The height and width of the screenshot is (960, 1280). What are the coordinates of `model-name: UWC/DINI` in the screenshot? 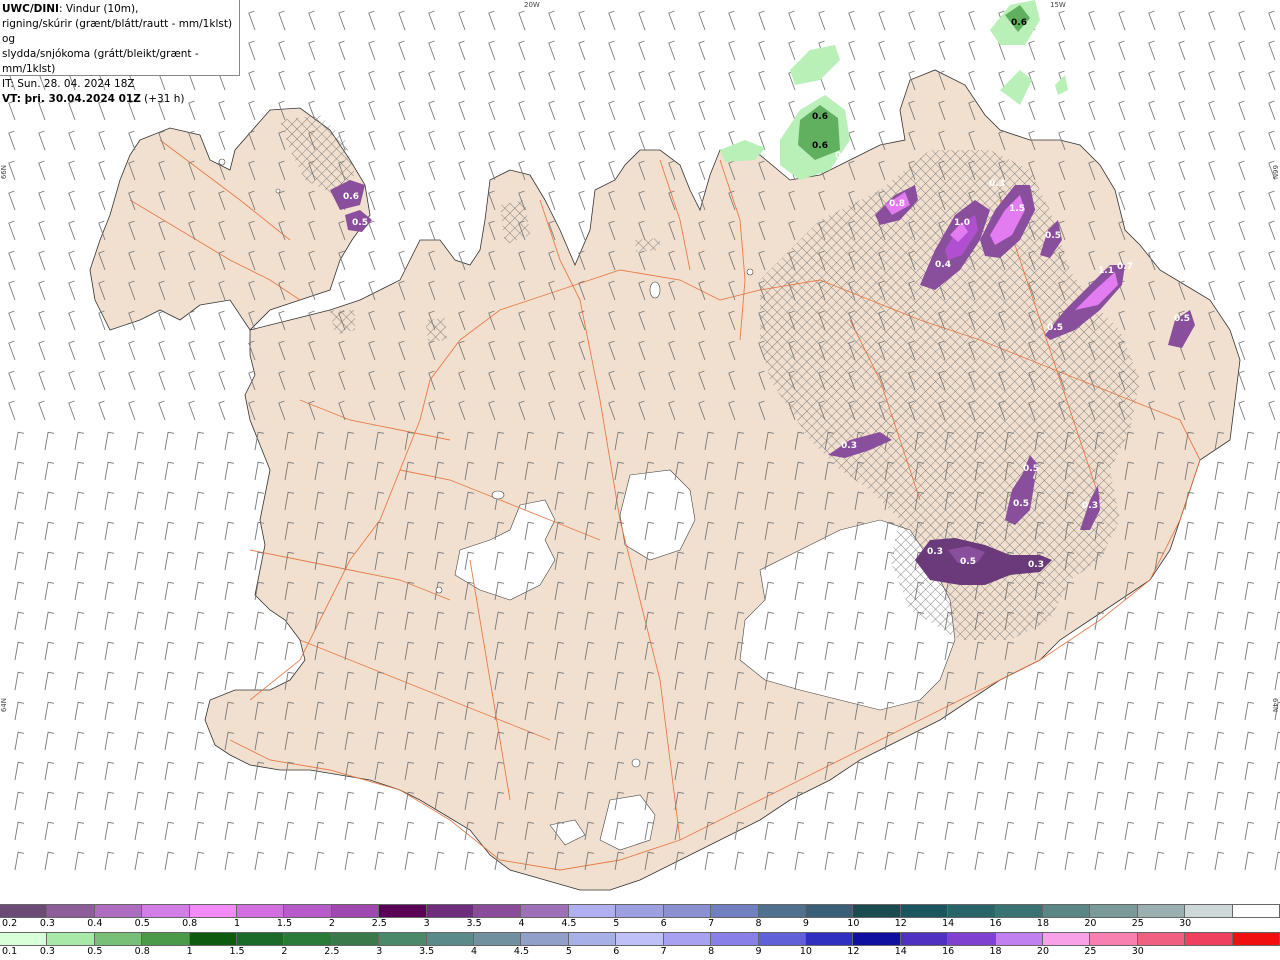 It's located at (30, 9).